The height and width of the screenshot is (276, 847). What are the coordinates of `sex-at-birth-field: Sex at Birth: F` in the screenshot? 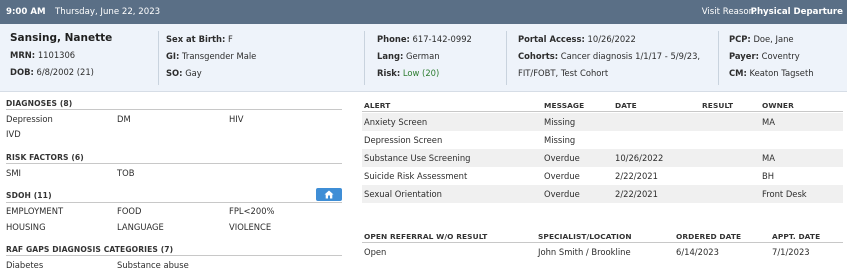 It's located at (199, 39).